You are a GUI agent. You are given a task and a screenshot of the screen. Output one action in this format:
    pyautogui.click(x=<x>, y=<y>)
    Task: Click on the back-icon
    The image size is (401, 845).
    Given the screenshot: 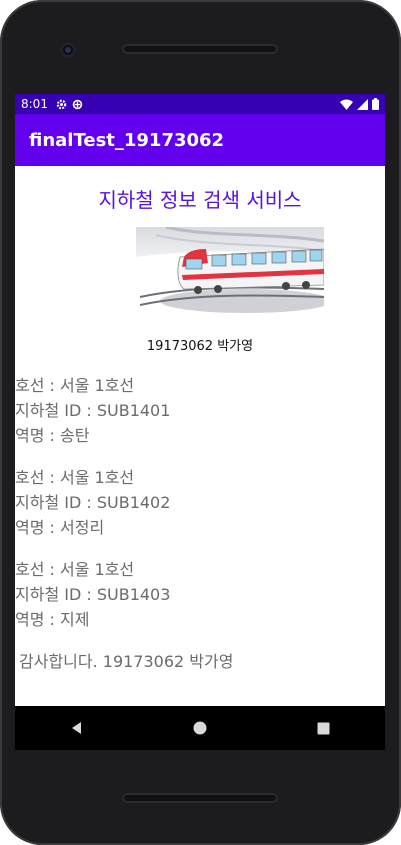 What is the action you would take?
    pyautogui.click(x=76, y=728)
    